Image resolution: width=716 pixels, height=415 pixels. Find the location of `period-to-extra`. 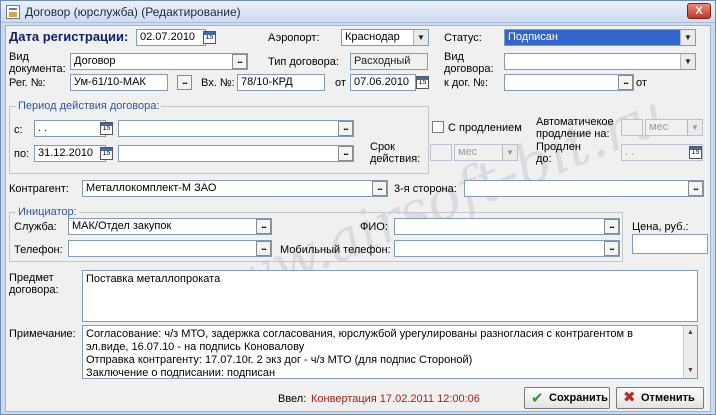

period-to-extra is located at coordinates (236, 153).